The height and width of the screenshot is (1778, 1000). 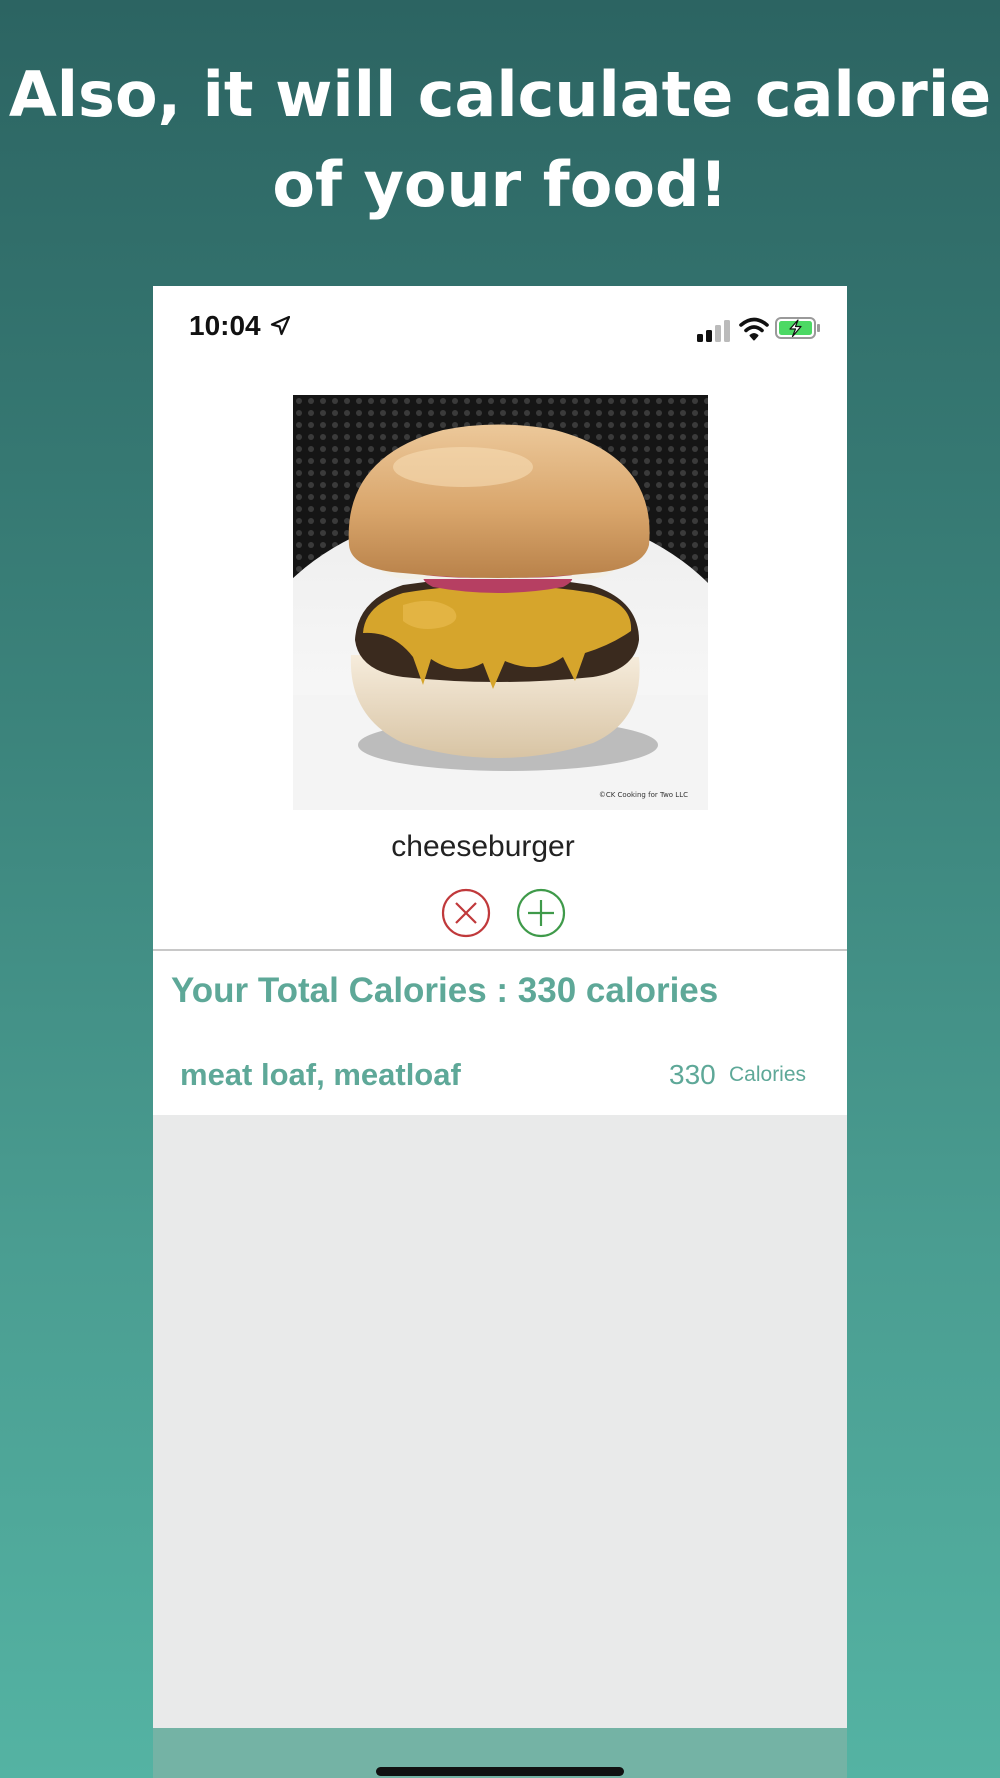 I want to click on food-entry-row: meat loaf, meatloaf 330 Calories, so click(x=500, y=1079).